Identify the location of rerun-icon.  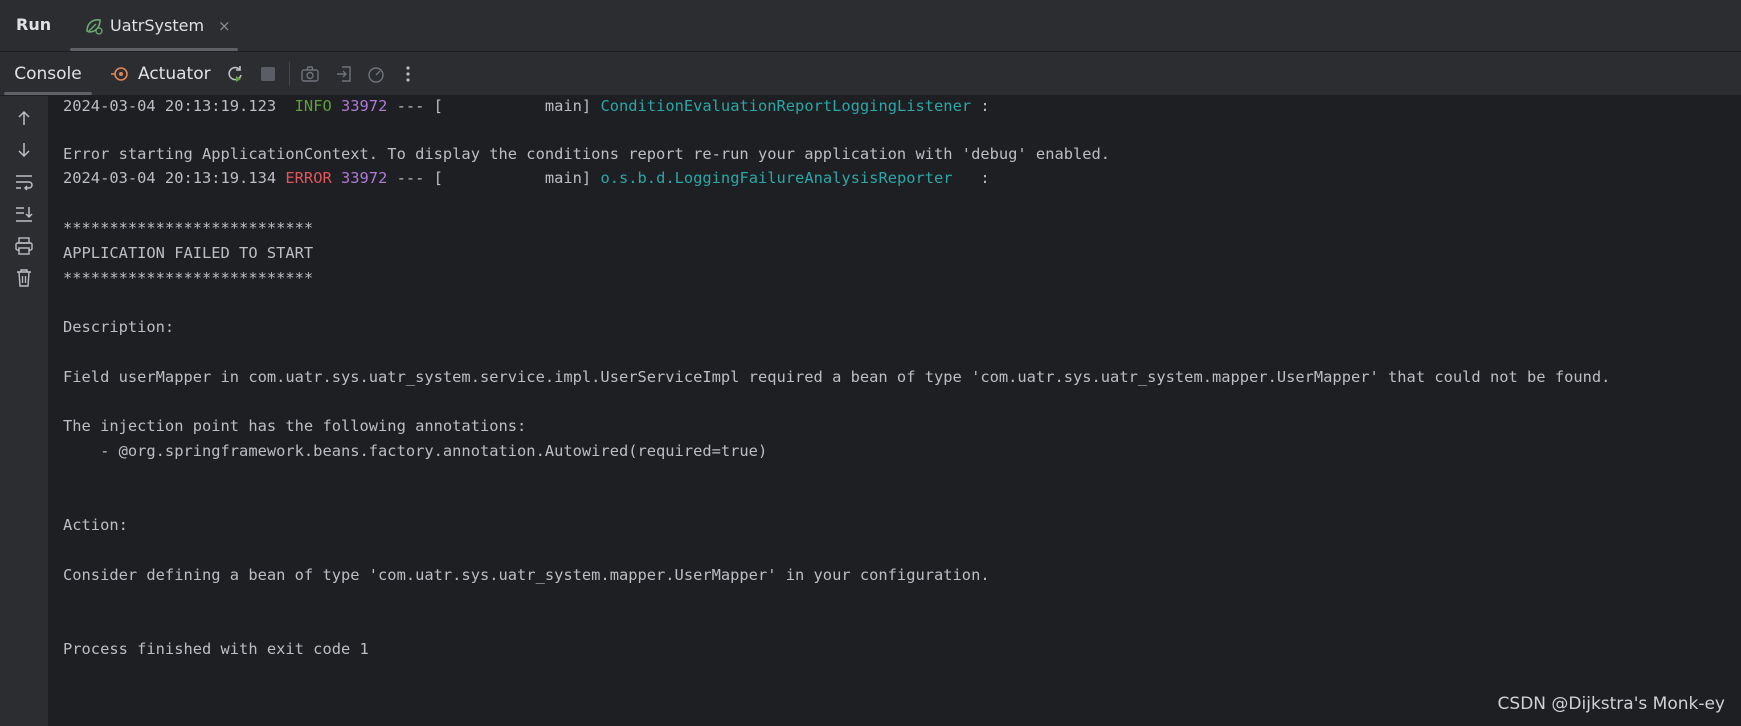
(235, 74).